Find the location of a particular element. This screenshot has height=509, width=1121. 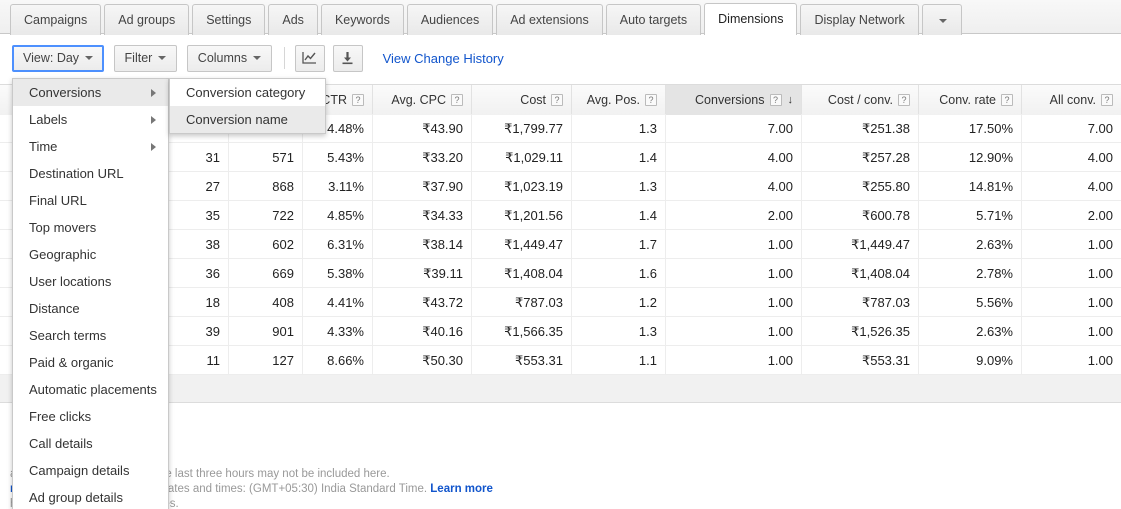

cell-impressions: 571 is located at coordinates (266, 157).